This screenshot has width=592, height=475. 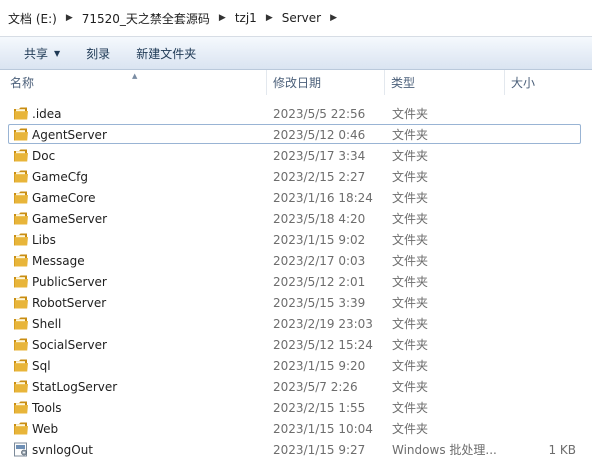 I want to click on file-row: SocialServer 2023/5/12 15:24 文件夹, so click(x=294, y=344).